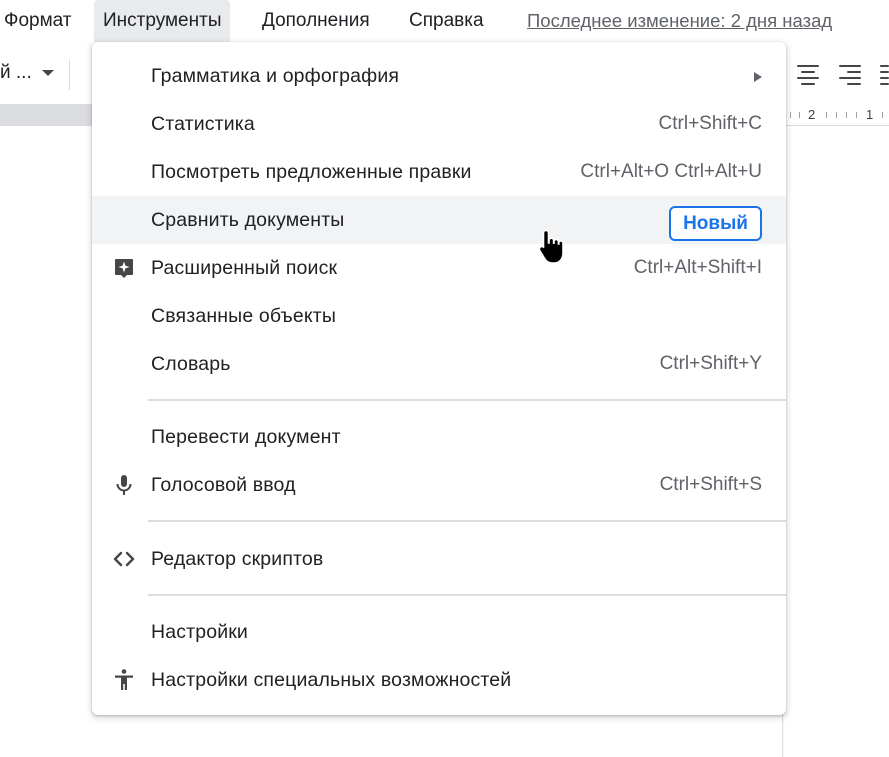 The image size is (889, 757). I want to click on ruler-number: 2, so click(812, 114).